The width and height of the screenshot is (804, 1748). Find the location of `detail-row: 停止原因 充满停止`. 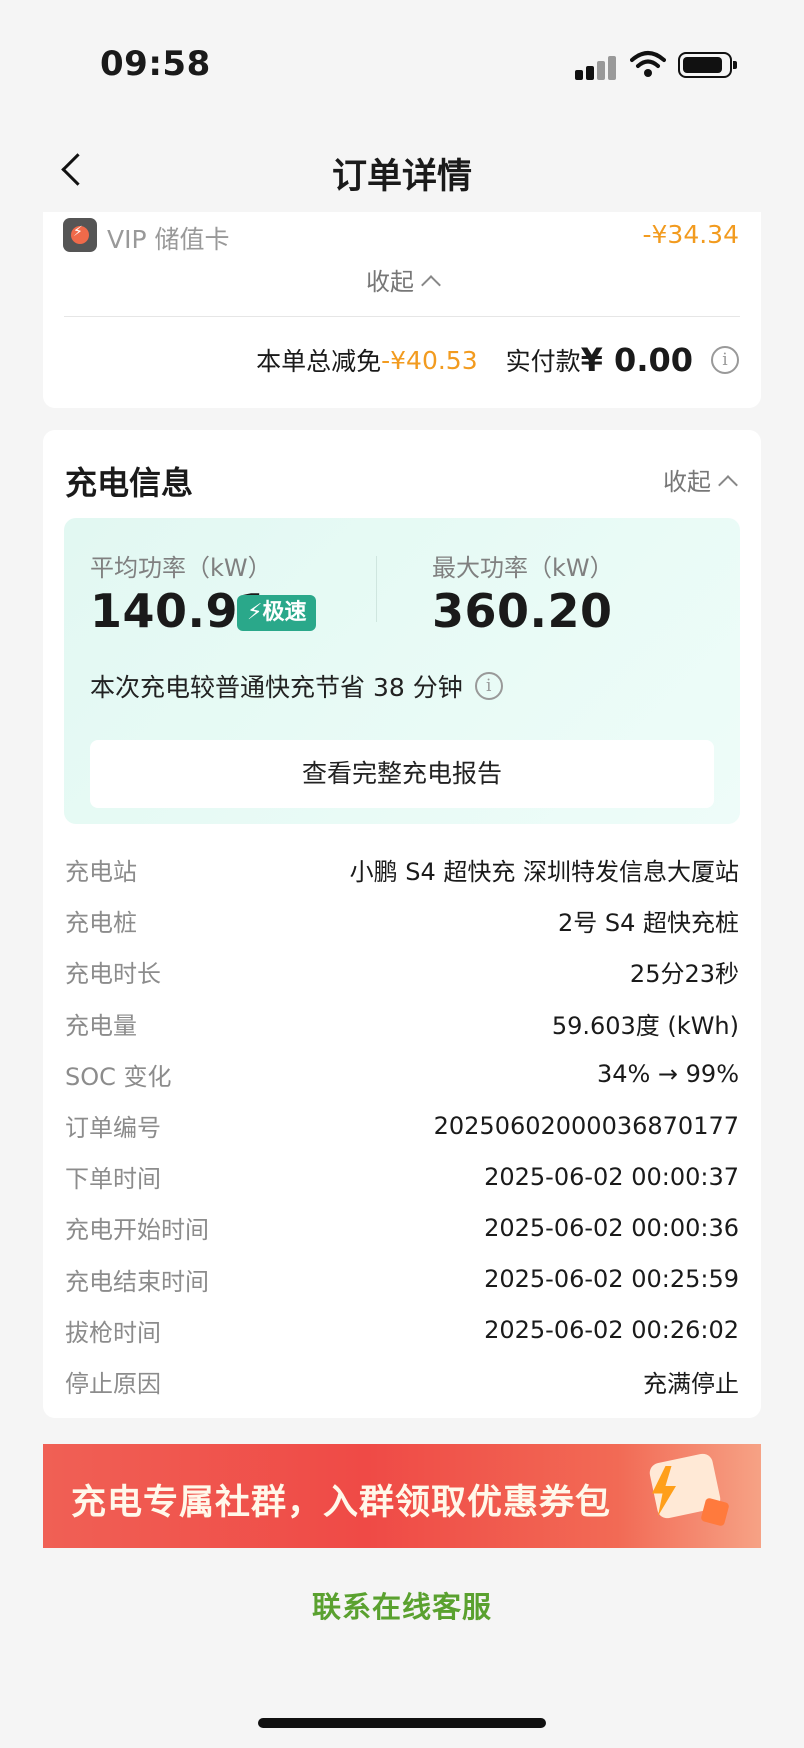

detail-row: 停止原因 充满停止 is located at coordinates (402, 1381).